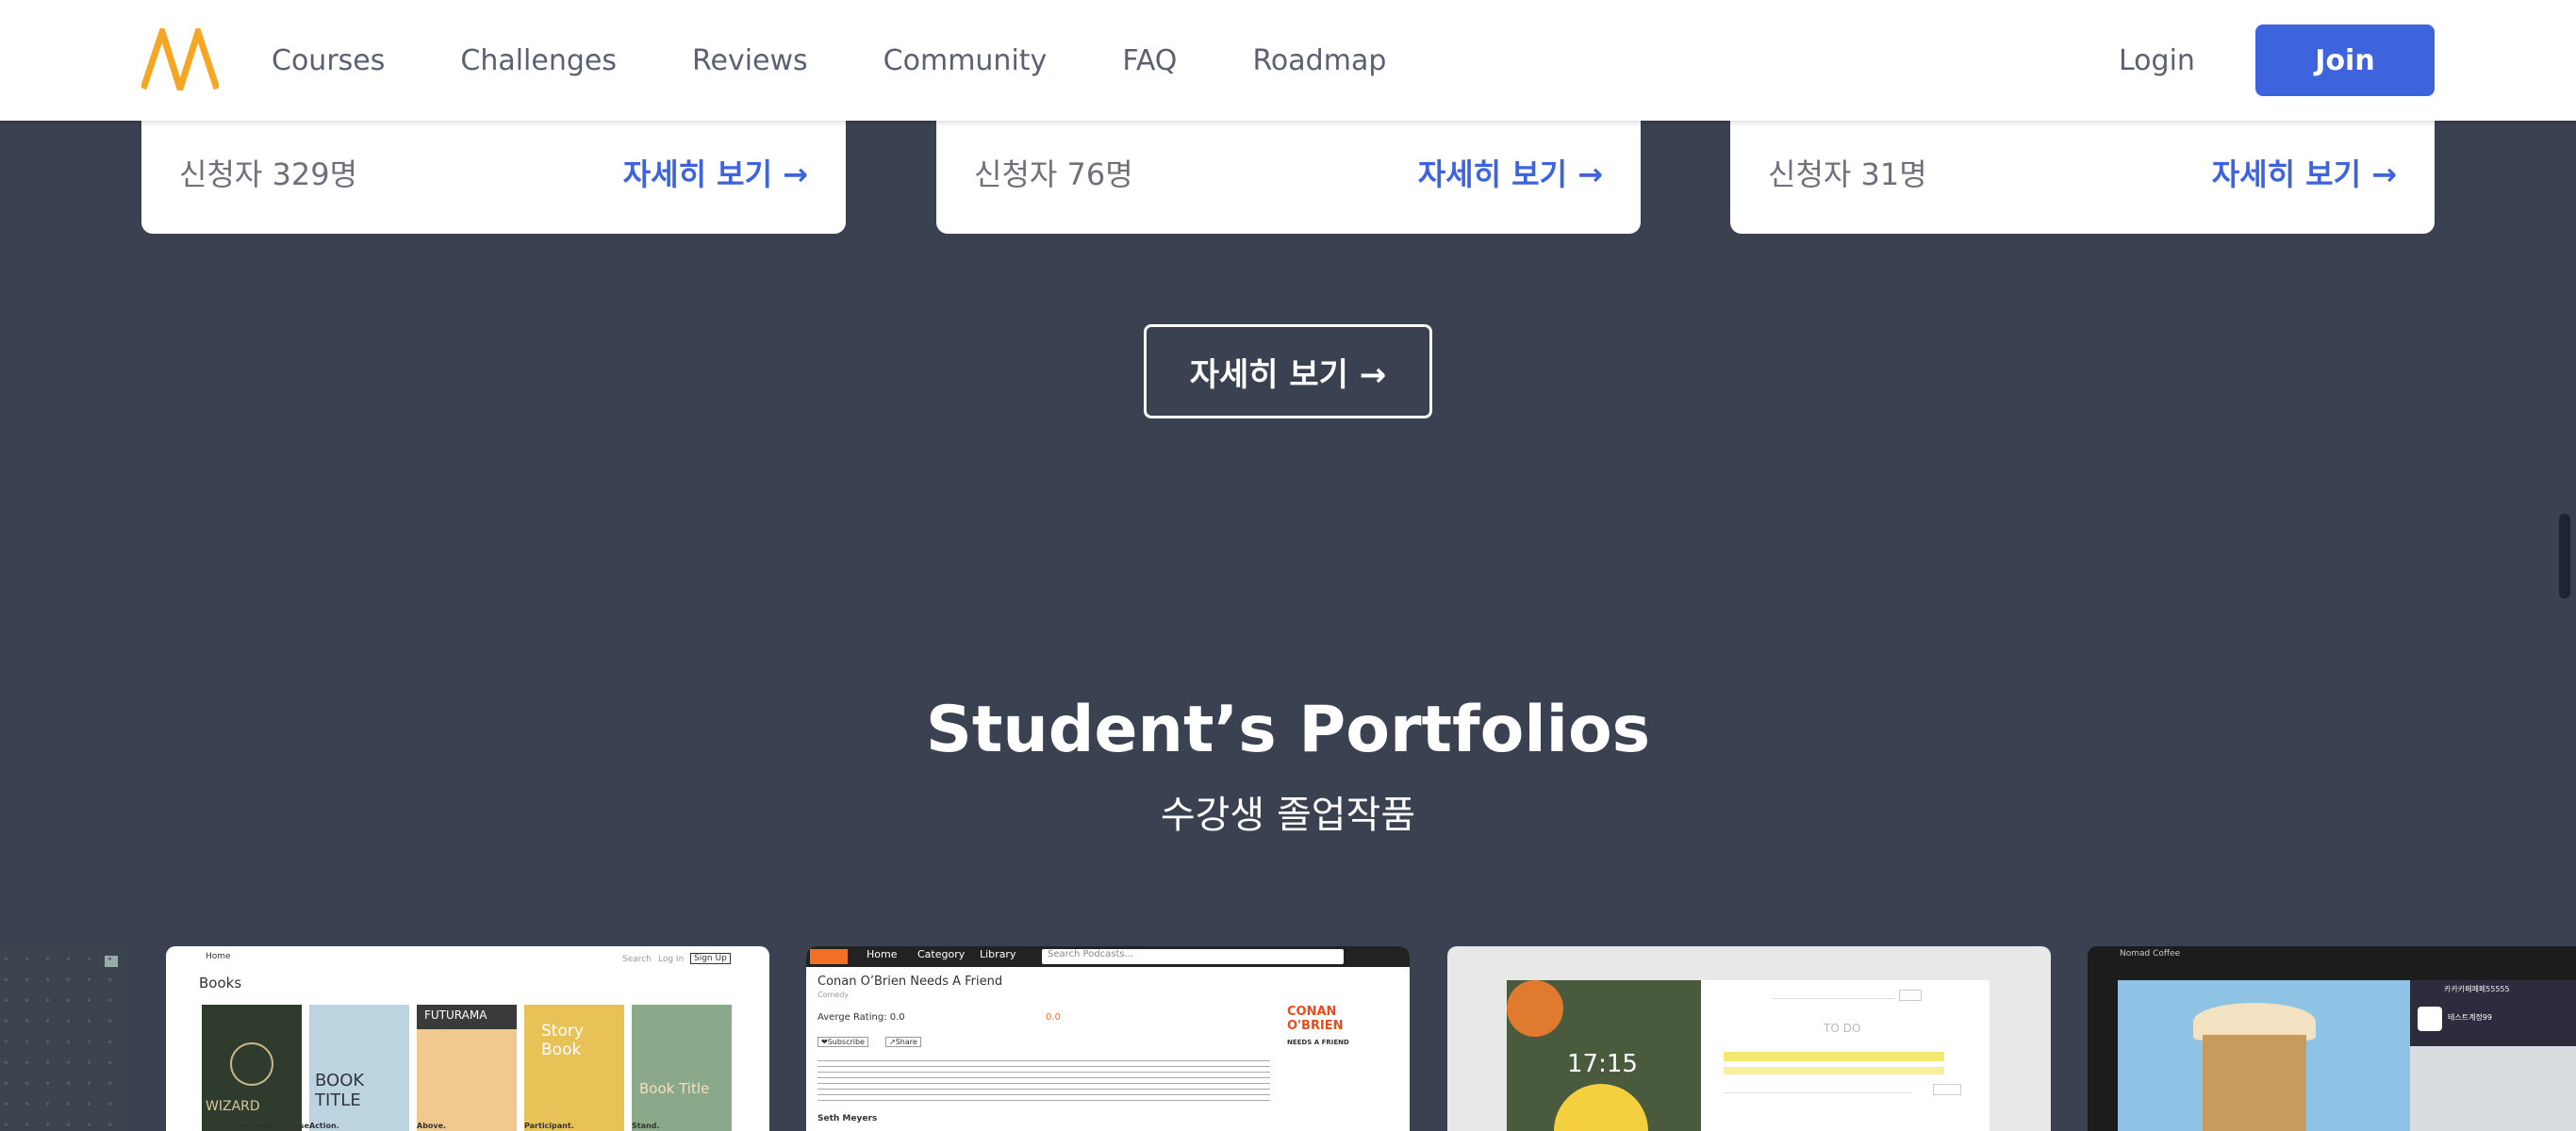  What do you see at coordinates (2082, 174) in the screenshot?
I see `challenge-card: 신청자 31명 자세히 보기 →` at bounding box center [2082, 174].